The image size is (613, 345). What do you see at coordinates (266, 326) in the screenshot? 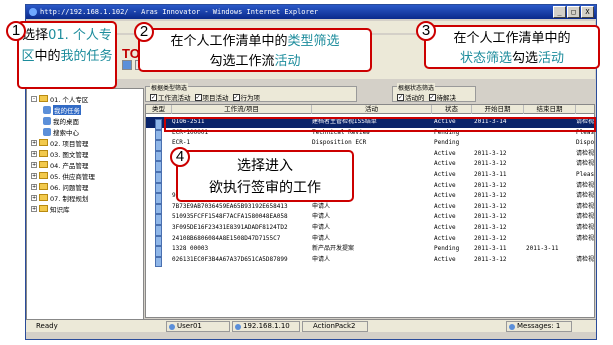
I see `status-ip: 192.168.1.10` at bounding box center [266, 326].